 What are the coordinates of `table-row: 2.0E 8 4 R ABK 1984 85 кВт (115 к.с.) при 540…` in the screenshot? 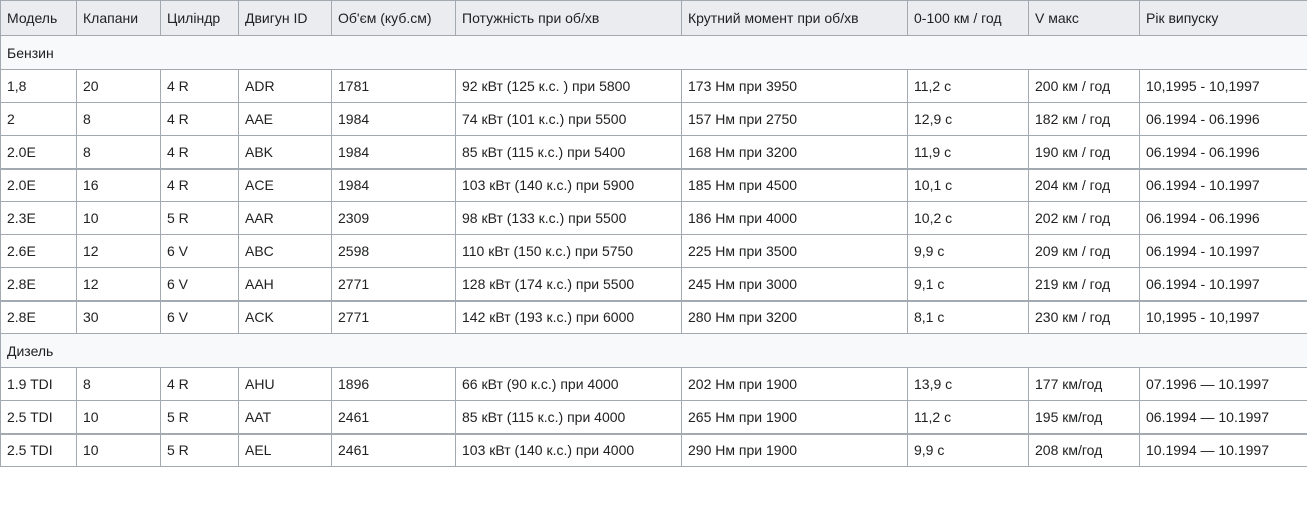 It's located at (653, 152).